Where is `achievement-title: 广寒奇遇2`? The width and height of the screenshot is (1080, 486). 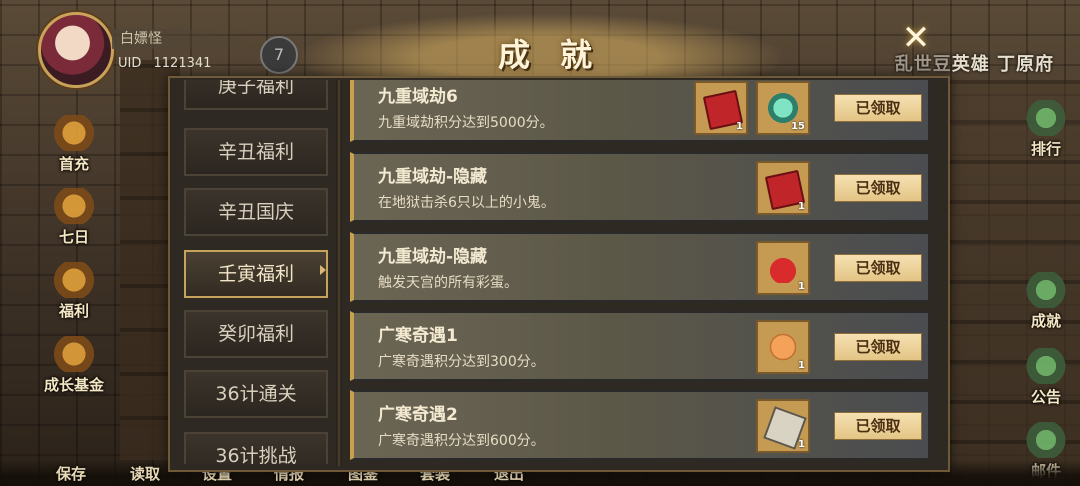
achievement-title: 广寒奇遇2 is located at coordinates (418, 415).